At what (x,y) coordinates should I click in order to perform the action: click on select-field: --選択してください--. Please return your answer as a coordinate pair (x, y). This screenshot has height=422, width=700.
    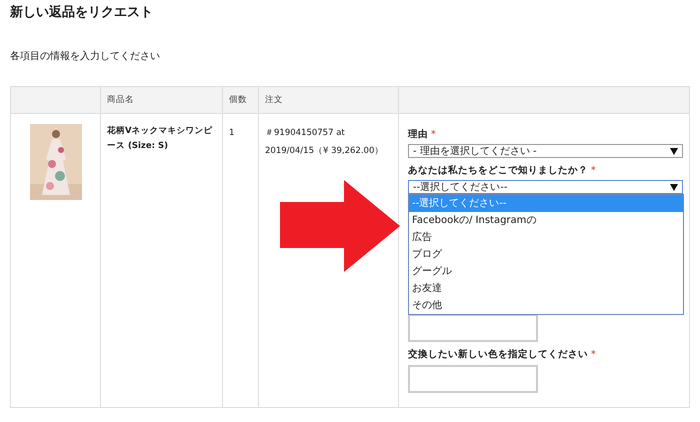
    Looking at the image, I should click on (545, 187).